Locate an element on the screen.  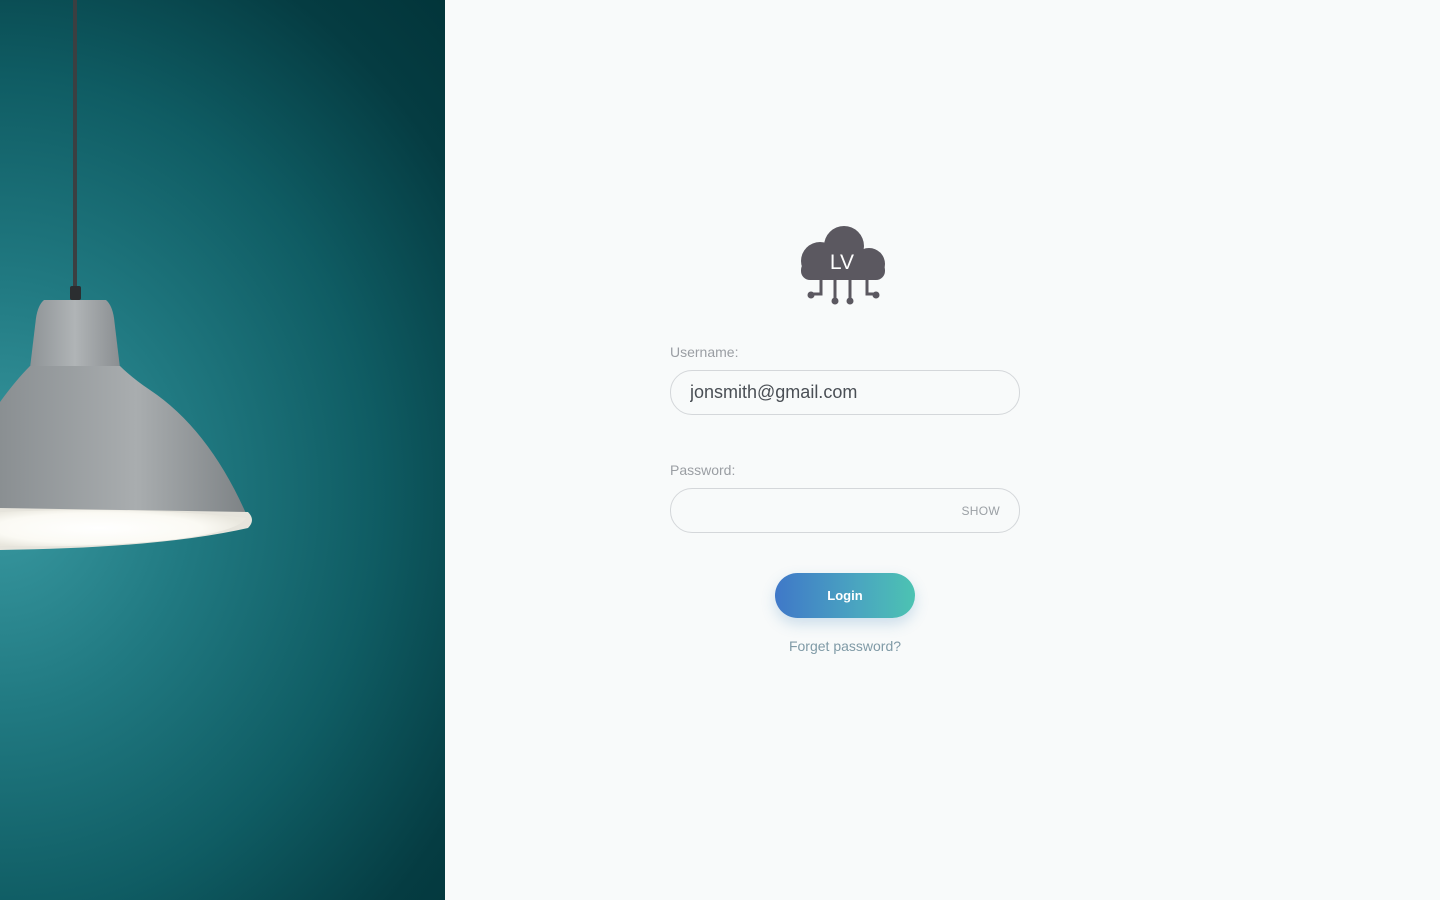
forgot-password-link: Forget password? is located at coordinates (845, 646).